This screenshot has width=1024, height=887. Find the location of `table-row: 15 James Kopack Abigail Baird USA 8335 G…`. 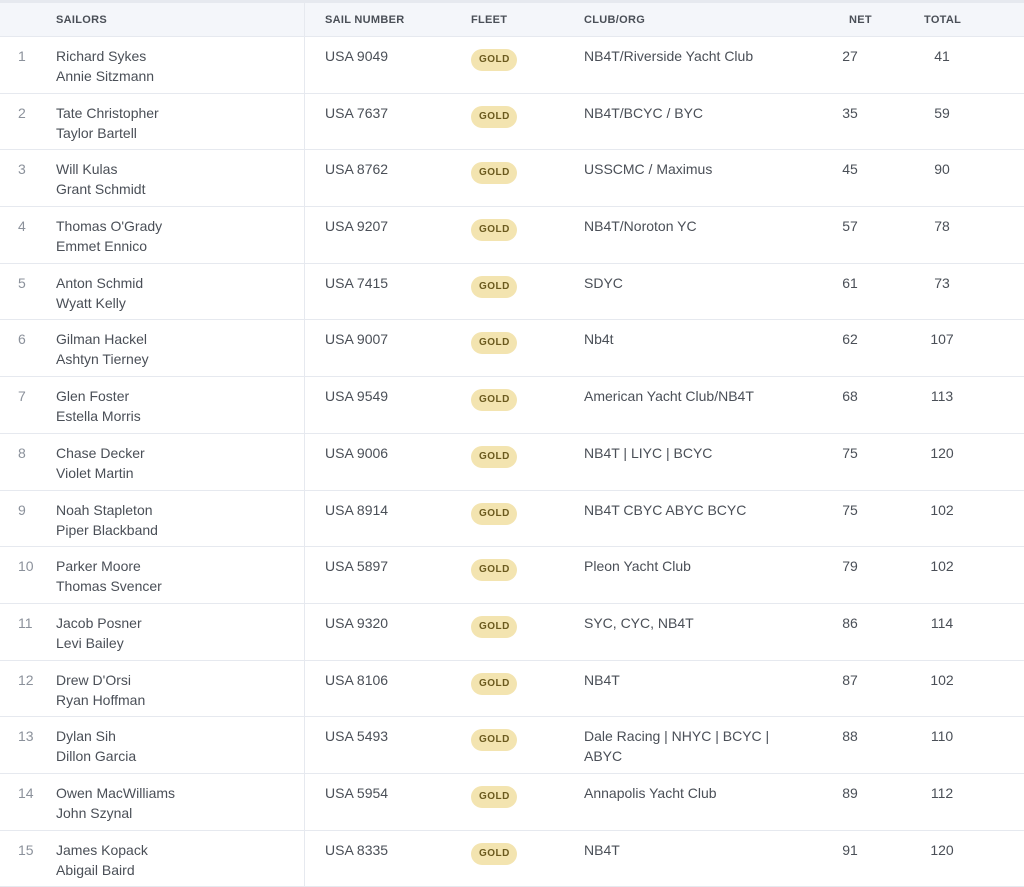

table-row: 15 James Kopack Abigail Baird USA 8335 G… is located at coordinates (512, 858).